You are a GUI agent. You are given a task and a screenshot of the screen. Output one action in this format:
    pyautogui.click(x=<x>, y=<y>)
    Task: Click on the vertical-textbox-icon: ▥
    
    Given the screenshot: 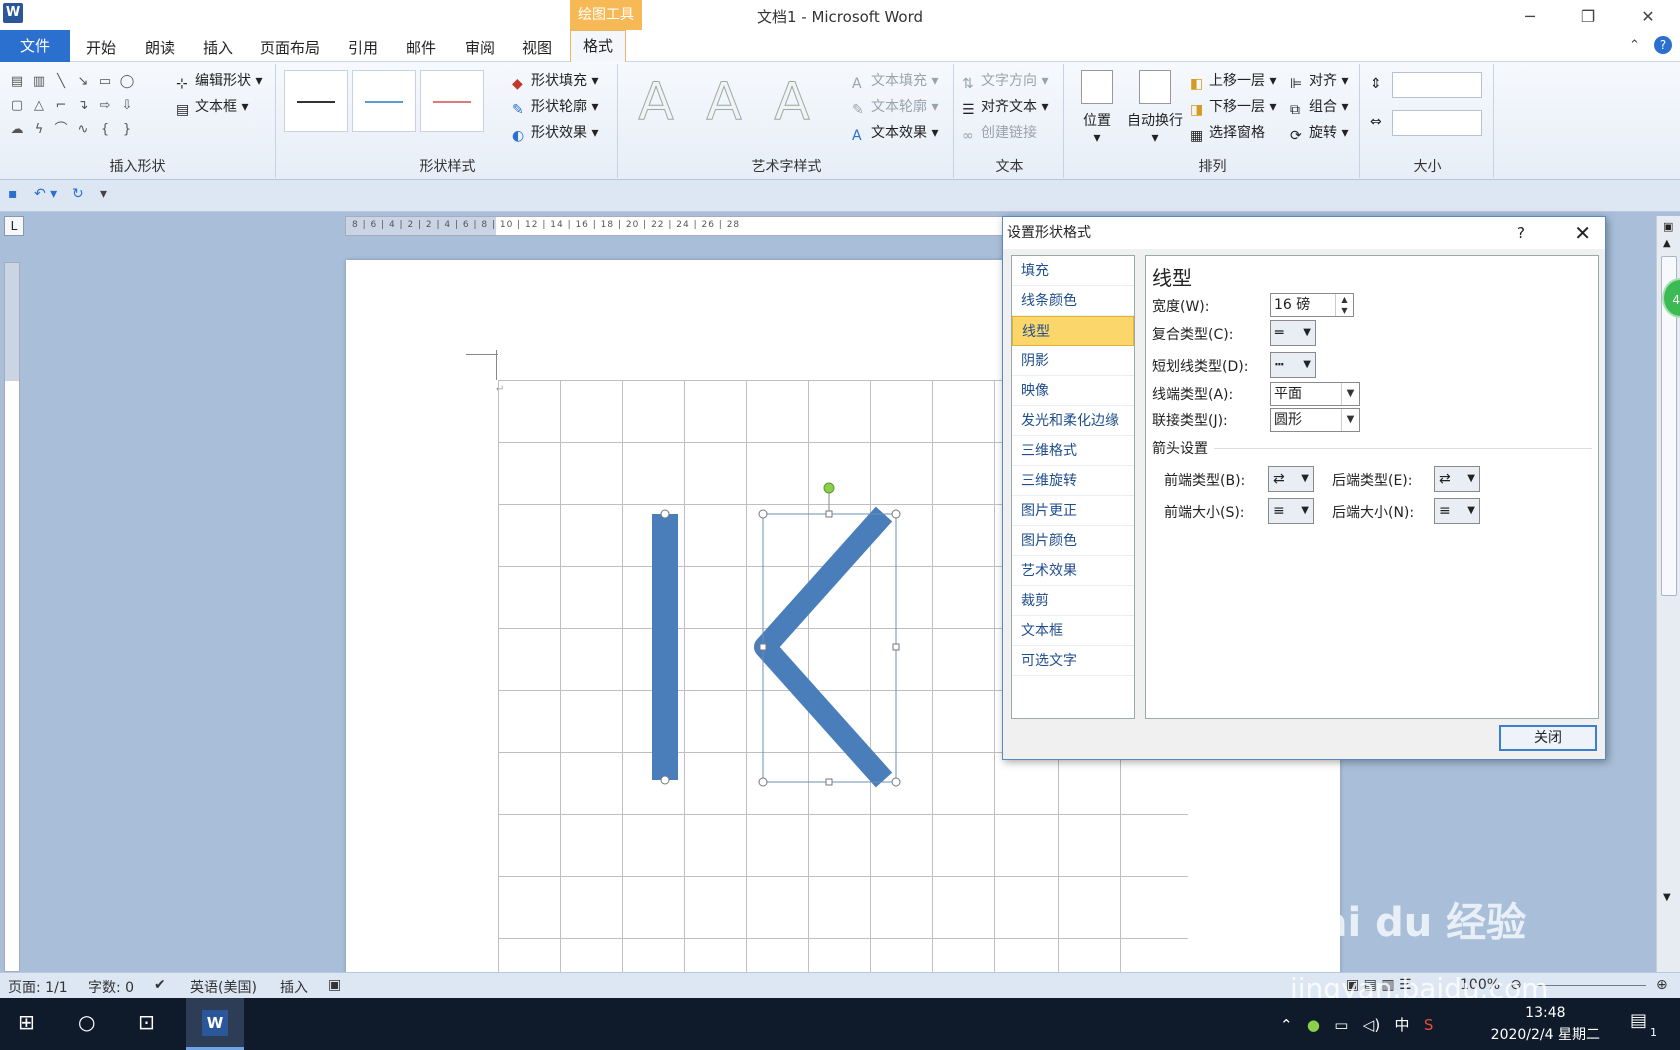 What is the action you would take?
    pyautogui.click(x=39, y=82)
    